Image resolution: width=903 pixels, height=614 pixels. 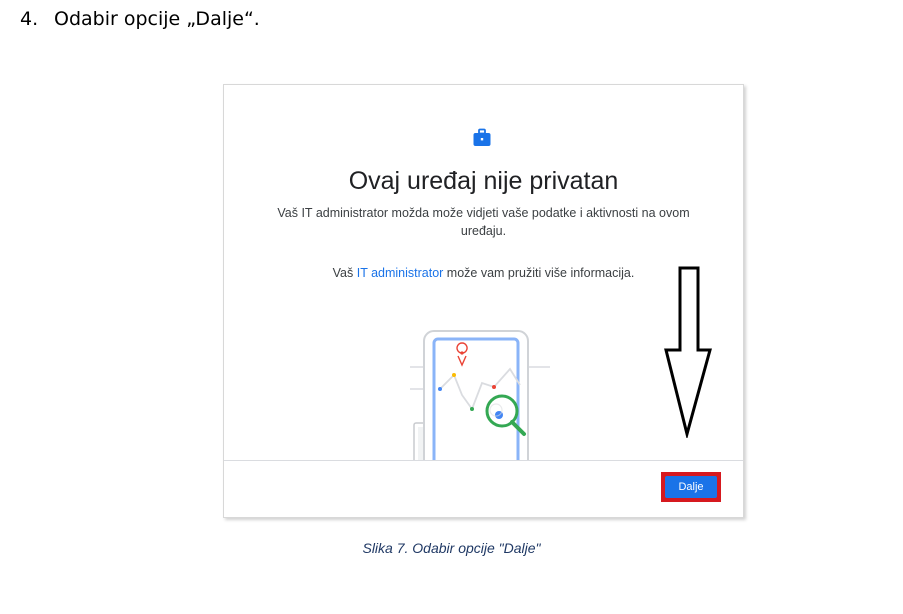 I want to click on step-heading: 4. Odabir opcije „Dalje“., so click(x=140, y=19).